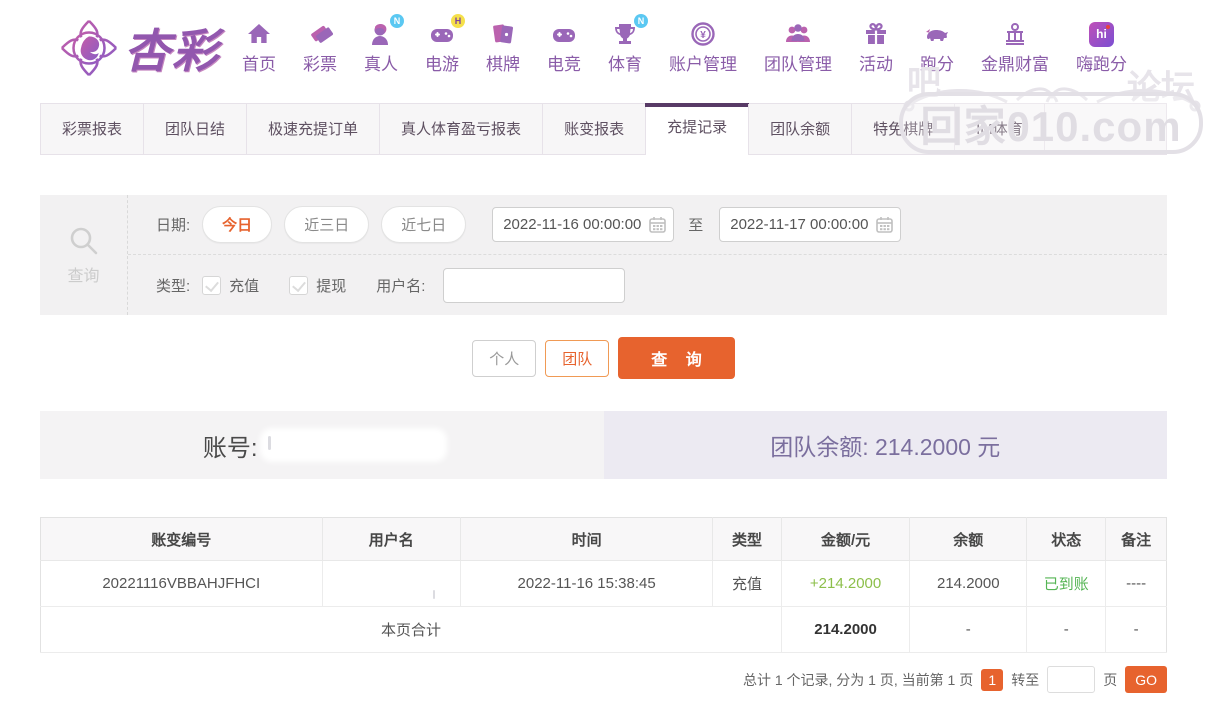  What do you see at coordinates (1105, 129) in the screenshot?
I see `tabbar-filler` at bounding box center [1105, 129].